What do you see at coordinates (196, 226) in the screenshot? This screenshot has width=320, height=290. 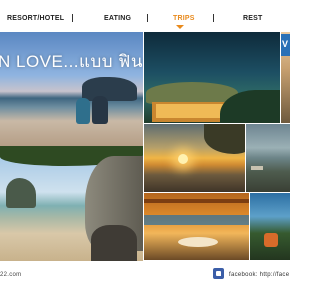 I see `photo-dining-deck` at bounding box center [196, 226].